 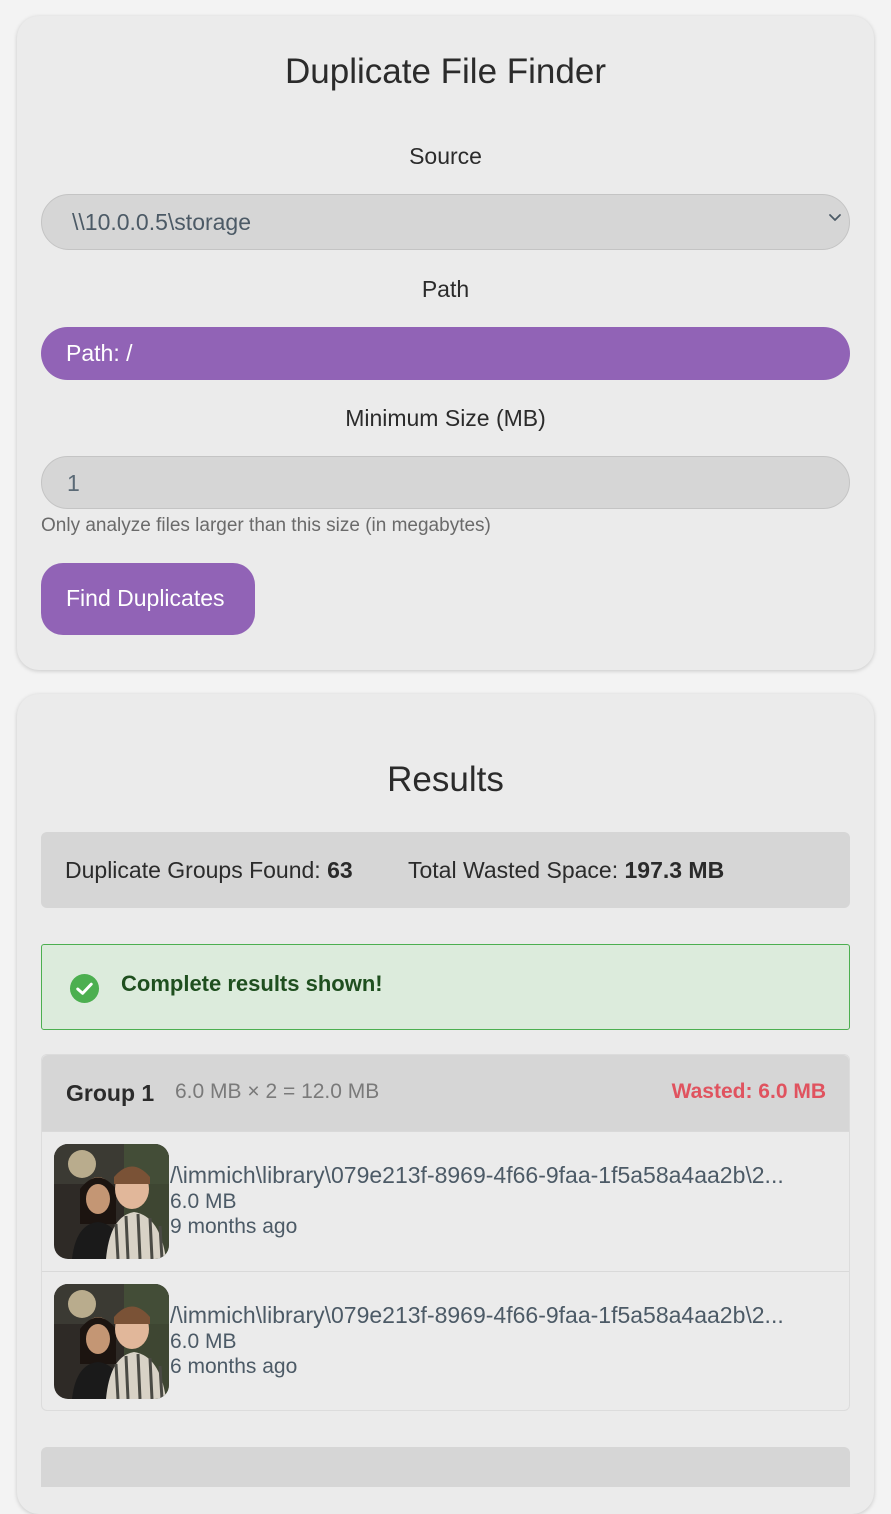 I want to click on min-size-label: Minimum Size (MB), so click(x=445, y=418).